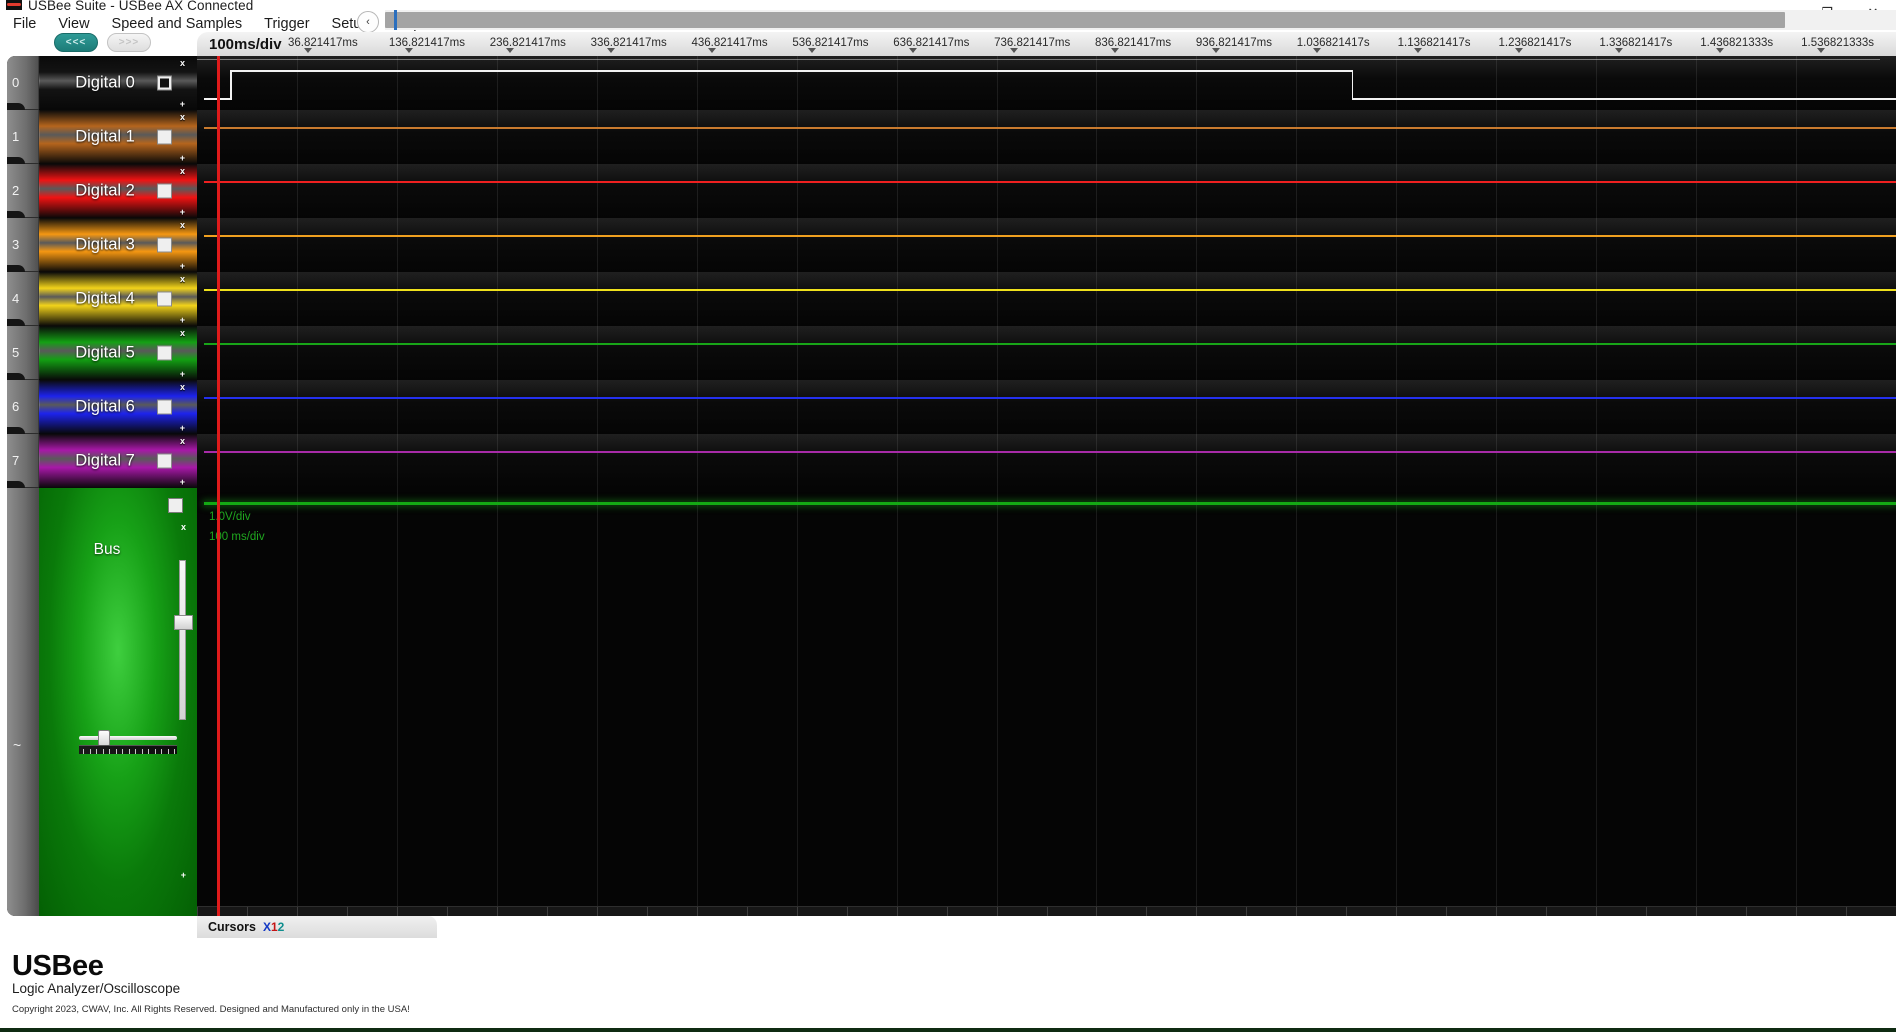 The width and height of the screenshot is (1896, 1032). Describe the element at coordinates (118, 407) in the screenshot. I see `channel-body-6: Digital 6 x +` at that location.